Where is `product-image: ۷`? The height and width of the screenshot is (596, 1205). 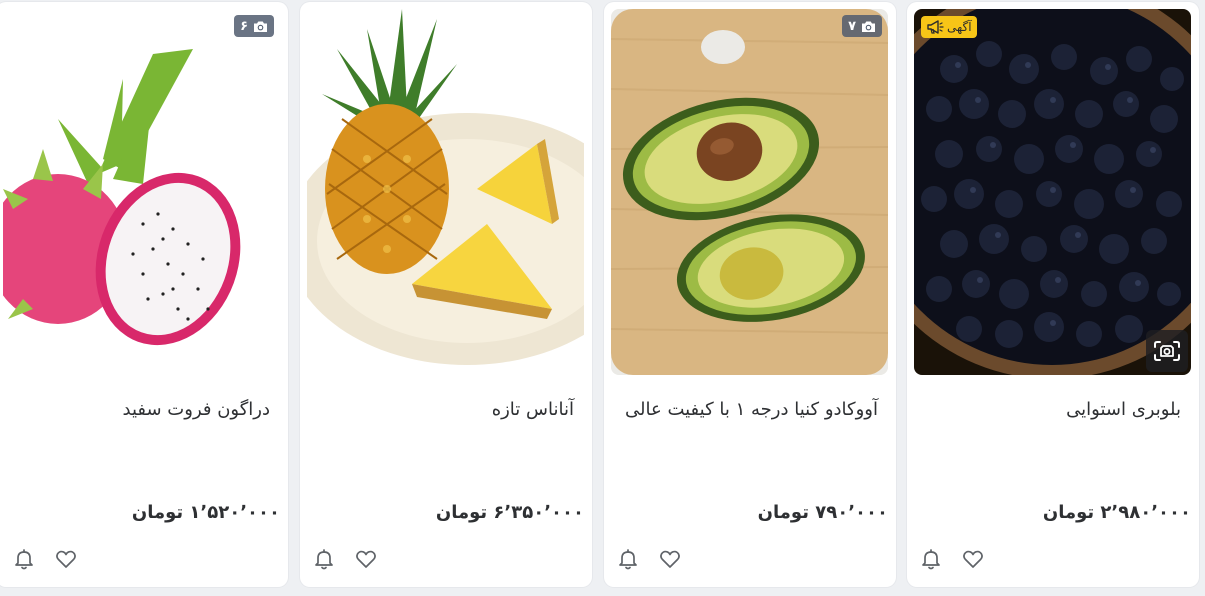 product-image: ۷ is located at coordinates (749, 192).